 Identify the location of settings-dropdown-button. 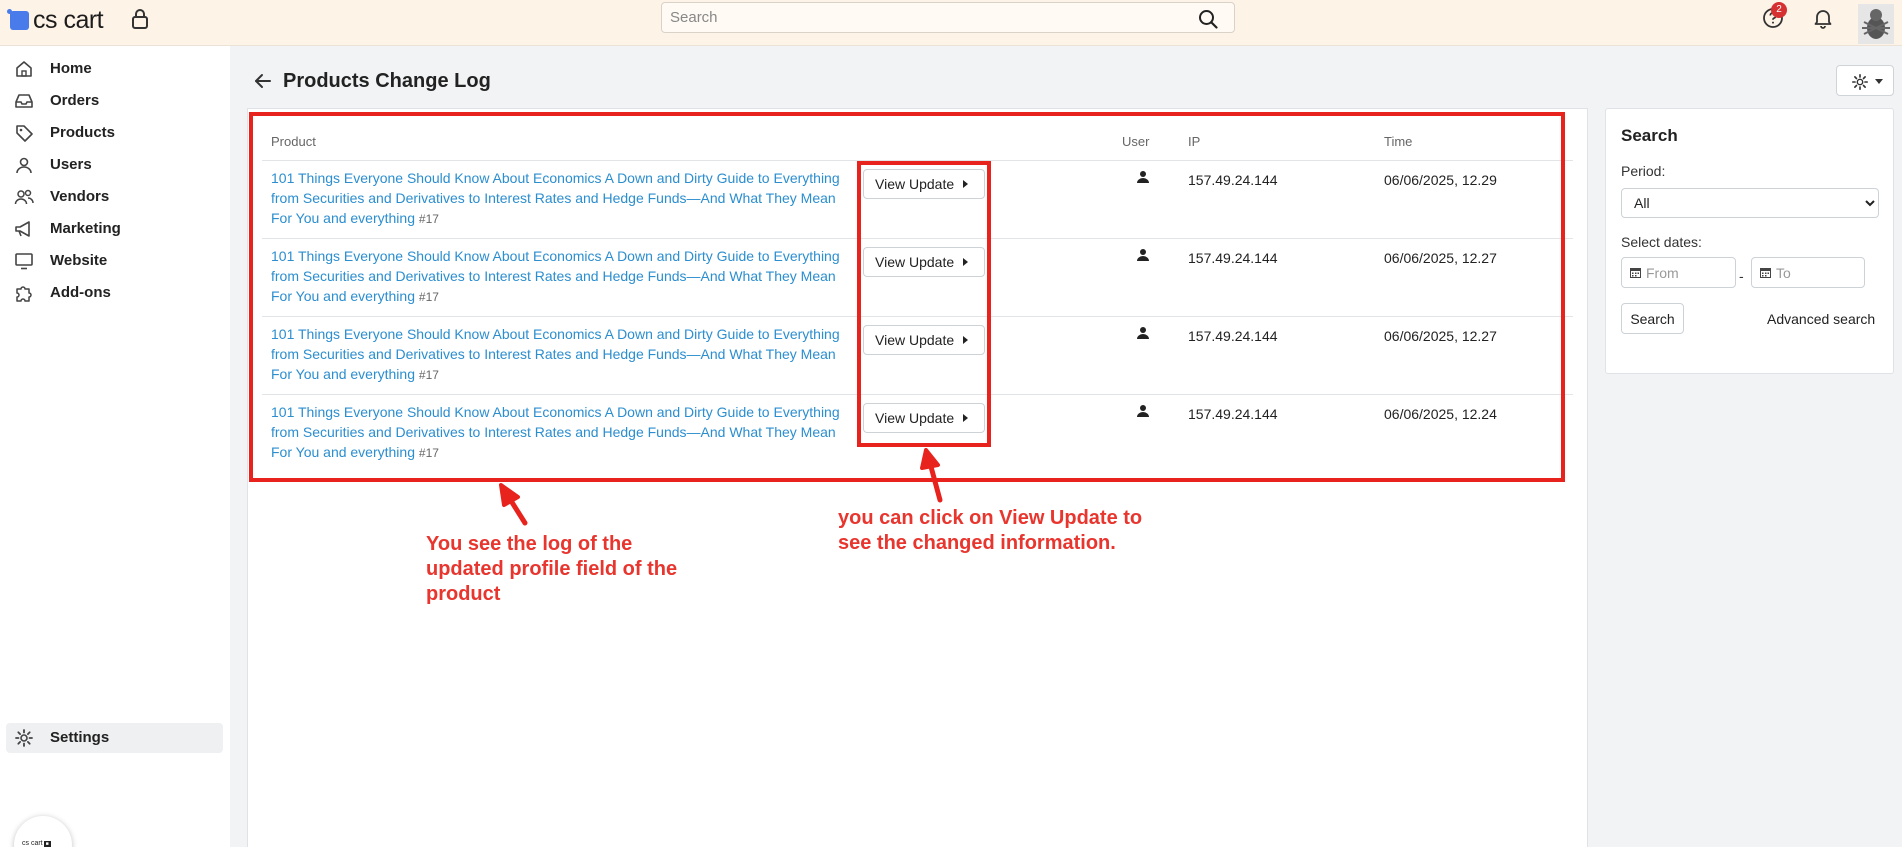
(1865, 80).